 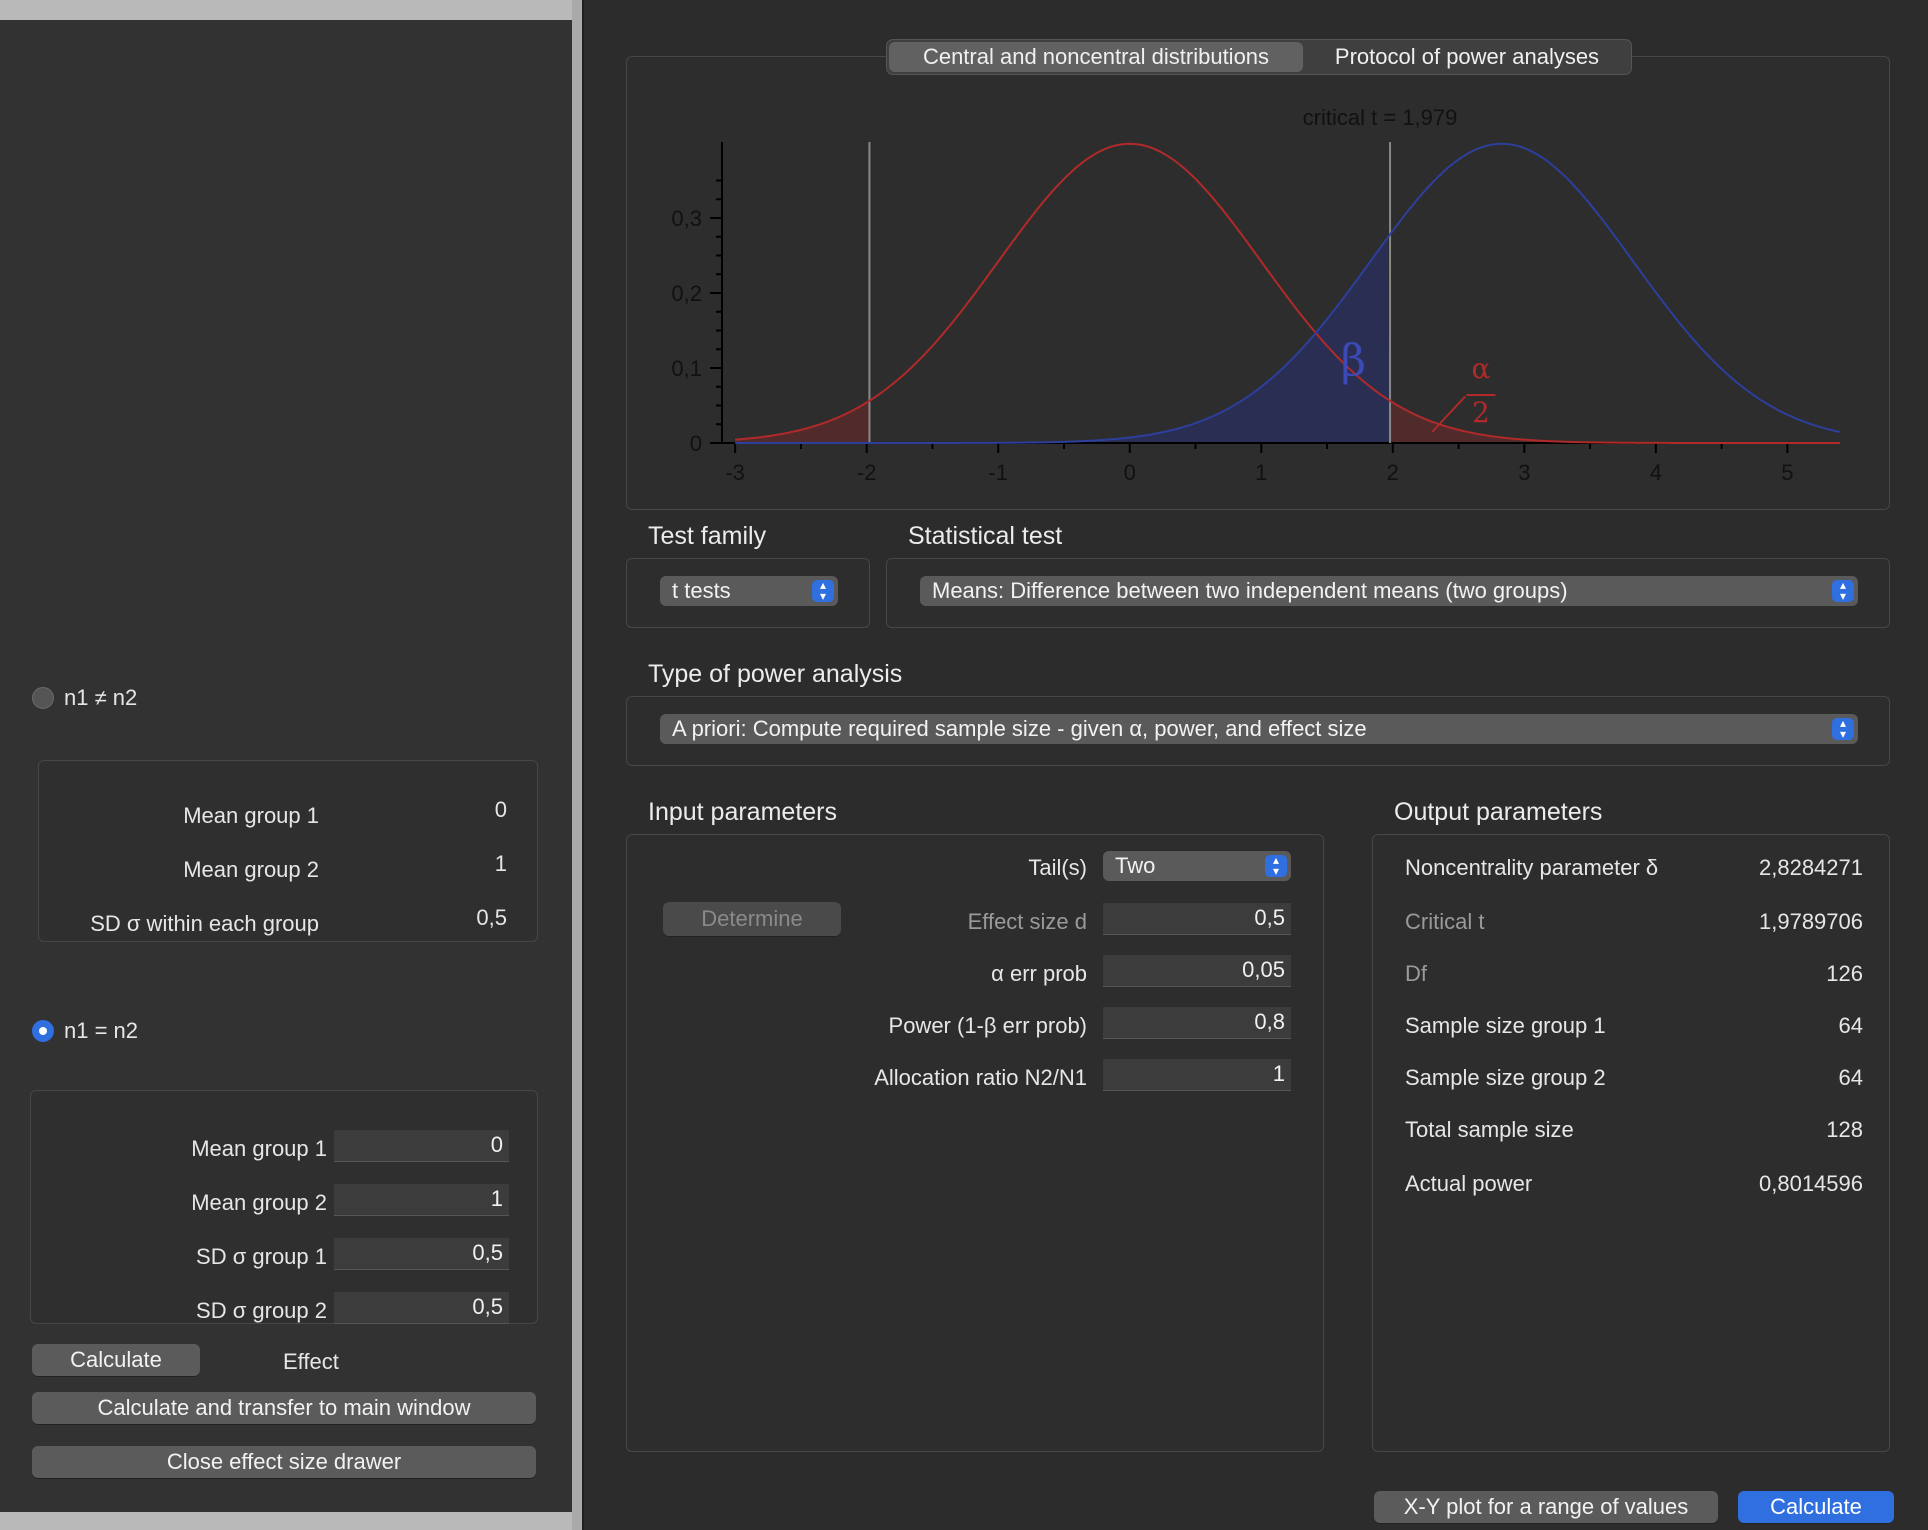 I want to click on unequal-sd-value: 0,5, so click(x=491, y=917).